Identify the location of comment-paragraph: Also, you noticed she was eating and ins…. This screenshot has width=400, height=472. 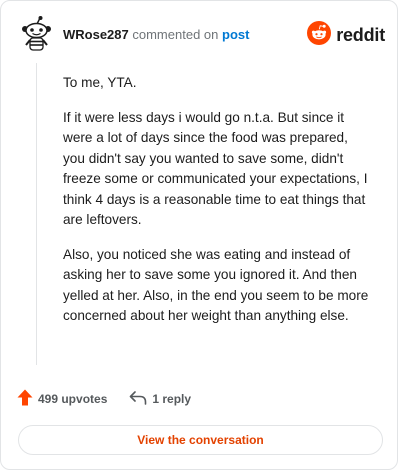
(216, 285).